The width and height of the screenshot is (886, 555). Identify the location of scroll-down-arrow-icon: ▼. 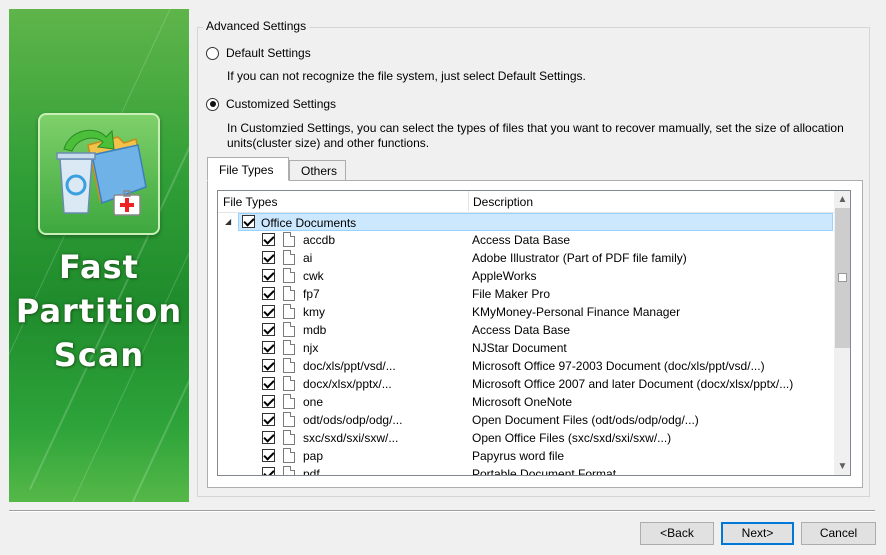
(842, 466).